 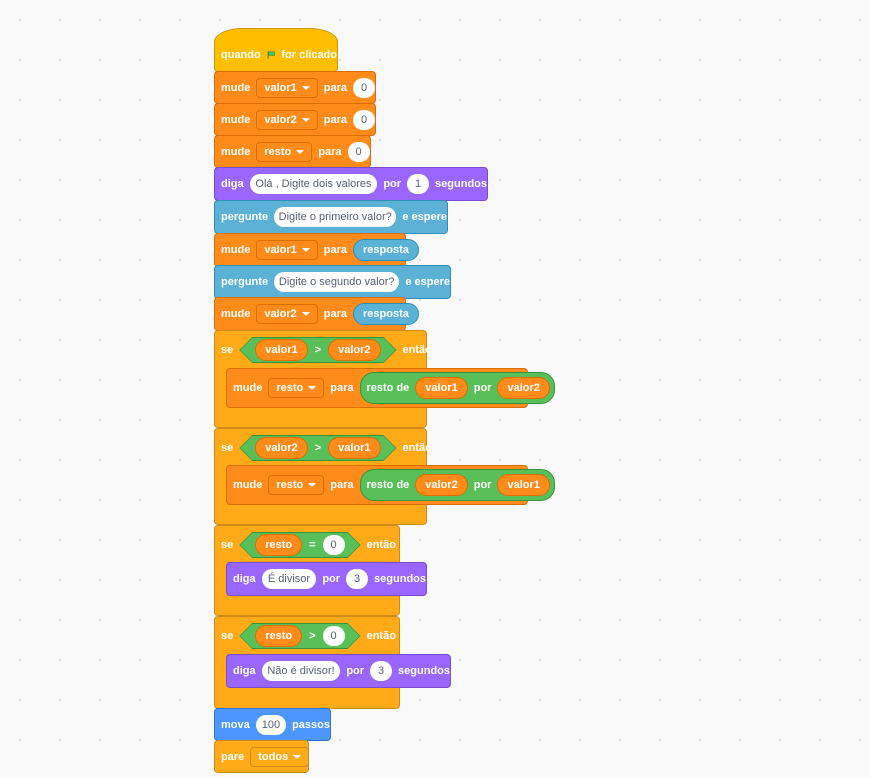 What do you see at coordinates (244, 579) in the screenshot?
I see `say-label: diga` at bounding box center [244, 579].